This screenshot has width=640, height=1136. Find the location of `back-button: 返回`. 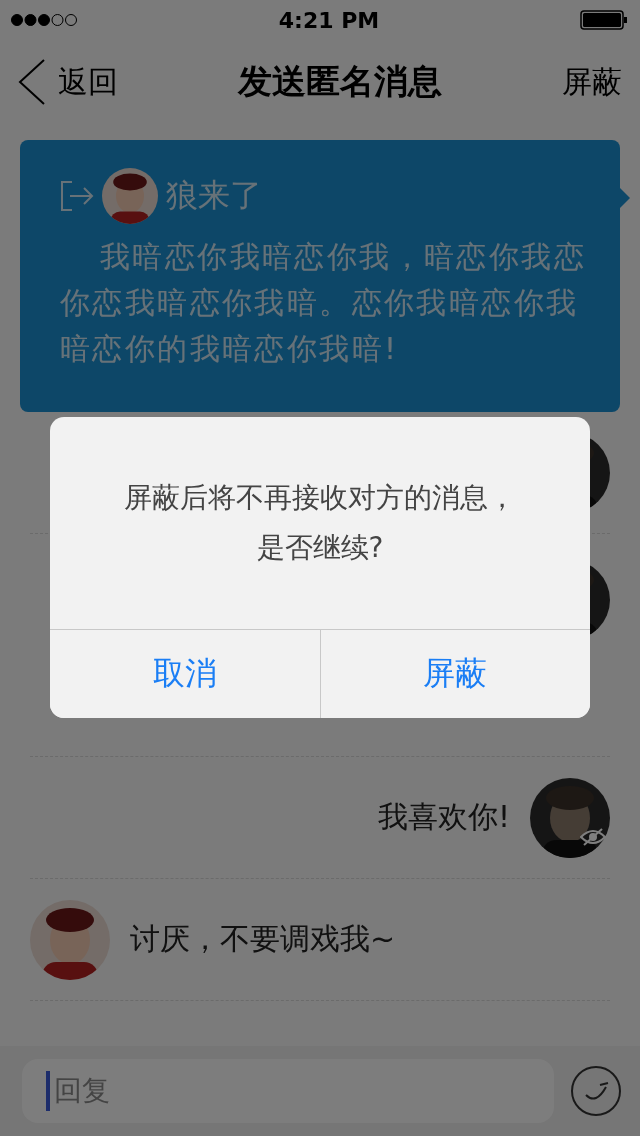

back-button: 返回 is located at coordinates (68, 82).